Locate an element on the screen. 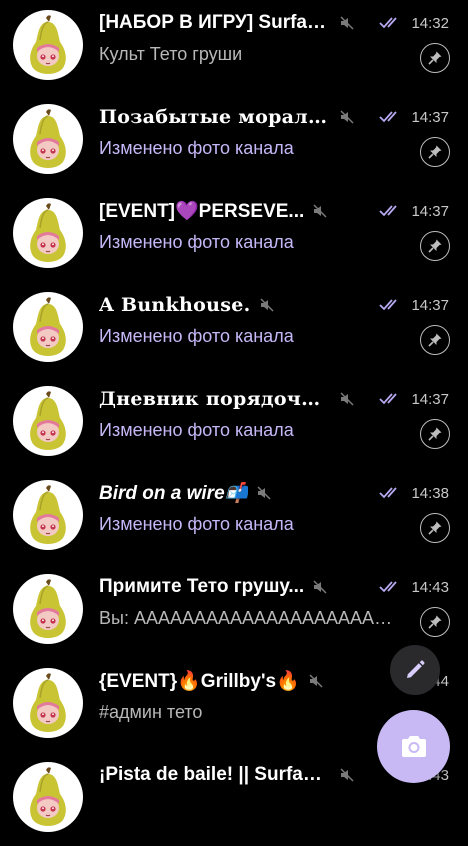 This screenshot has height=846, width=468. new-story-camera-button is located at coordinates (413, 746).